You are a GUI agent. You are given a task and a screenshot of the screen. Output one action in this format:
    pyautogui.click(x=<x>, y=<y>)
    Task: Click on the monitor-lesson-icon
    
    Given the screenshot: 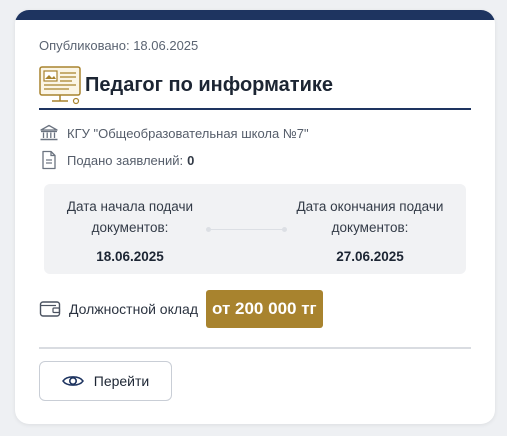 What is the action you would take?
    pyautogui.click(x=60, y=85)
    